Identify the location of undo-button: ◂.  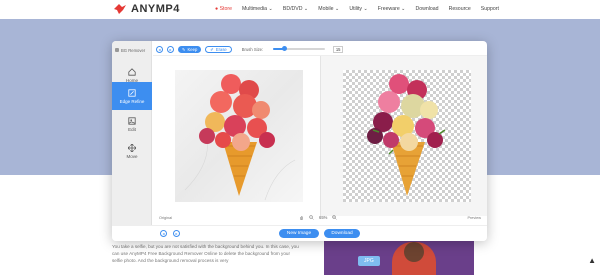
(159, 49).